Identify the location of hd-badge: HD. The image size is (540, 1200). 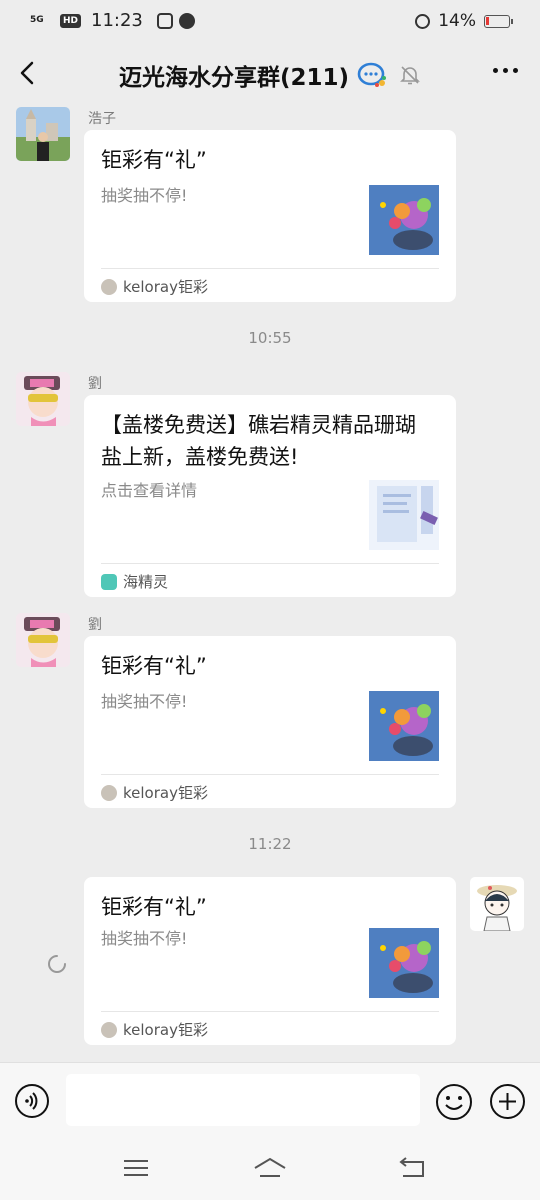
(71, 20).